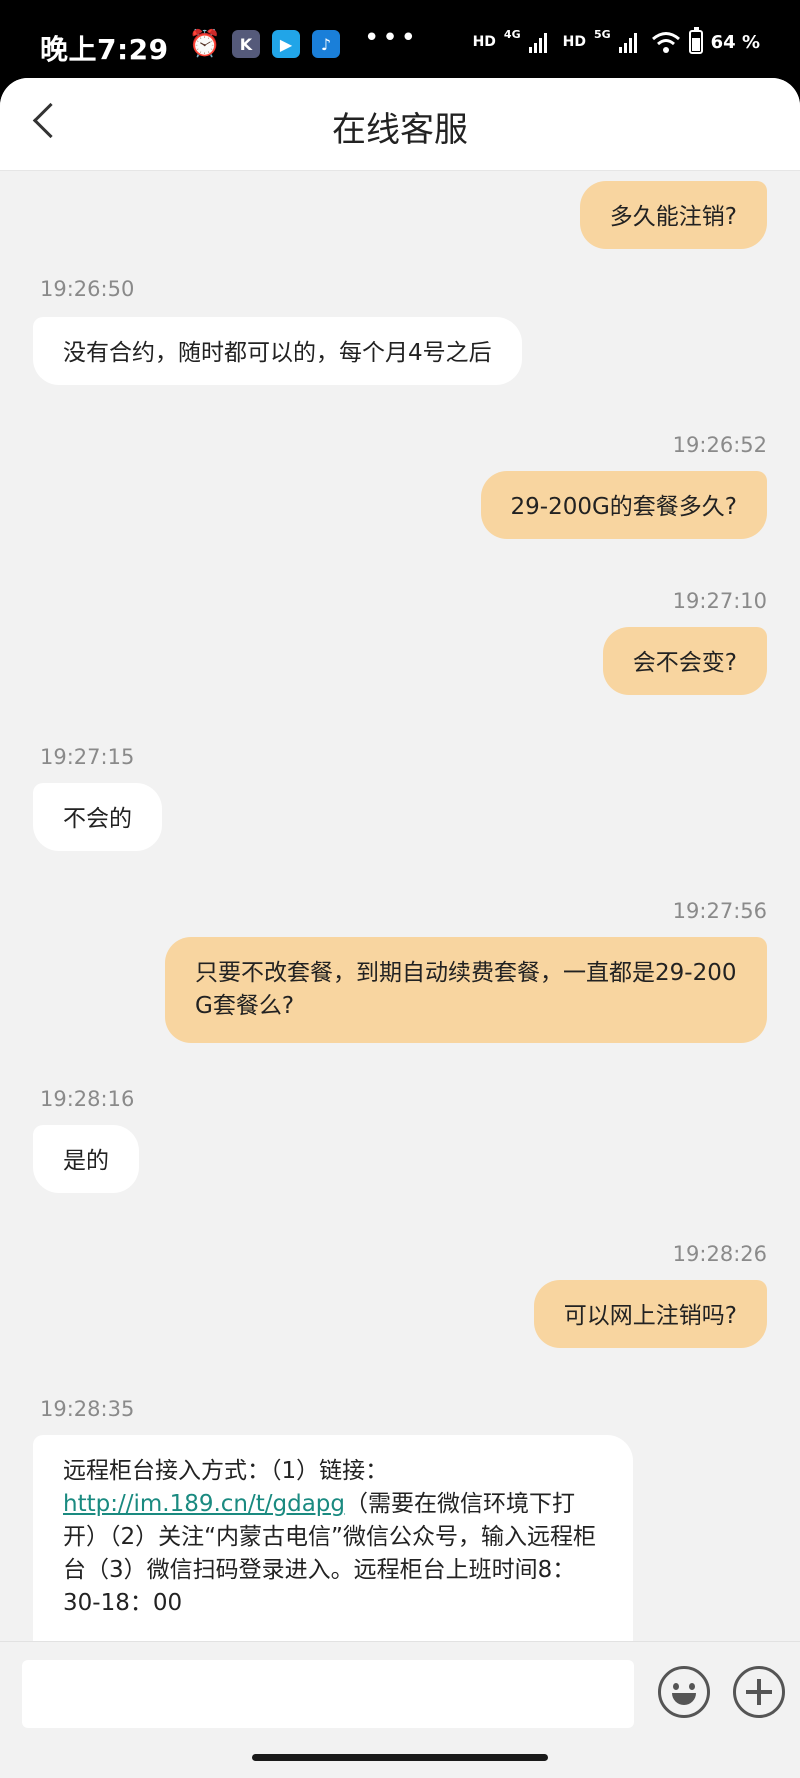 This screenshot has width=800, height=1778. What do you see at coordinates (204, 1504) in the screenshot?
I see `message-link: http://im.189.cn/t/gdapg` at bounding box center [204, 1504].